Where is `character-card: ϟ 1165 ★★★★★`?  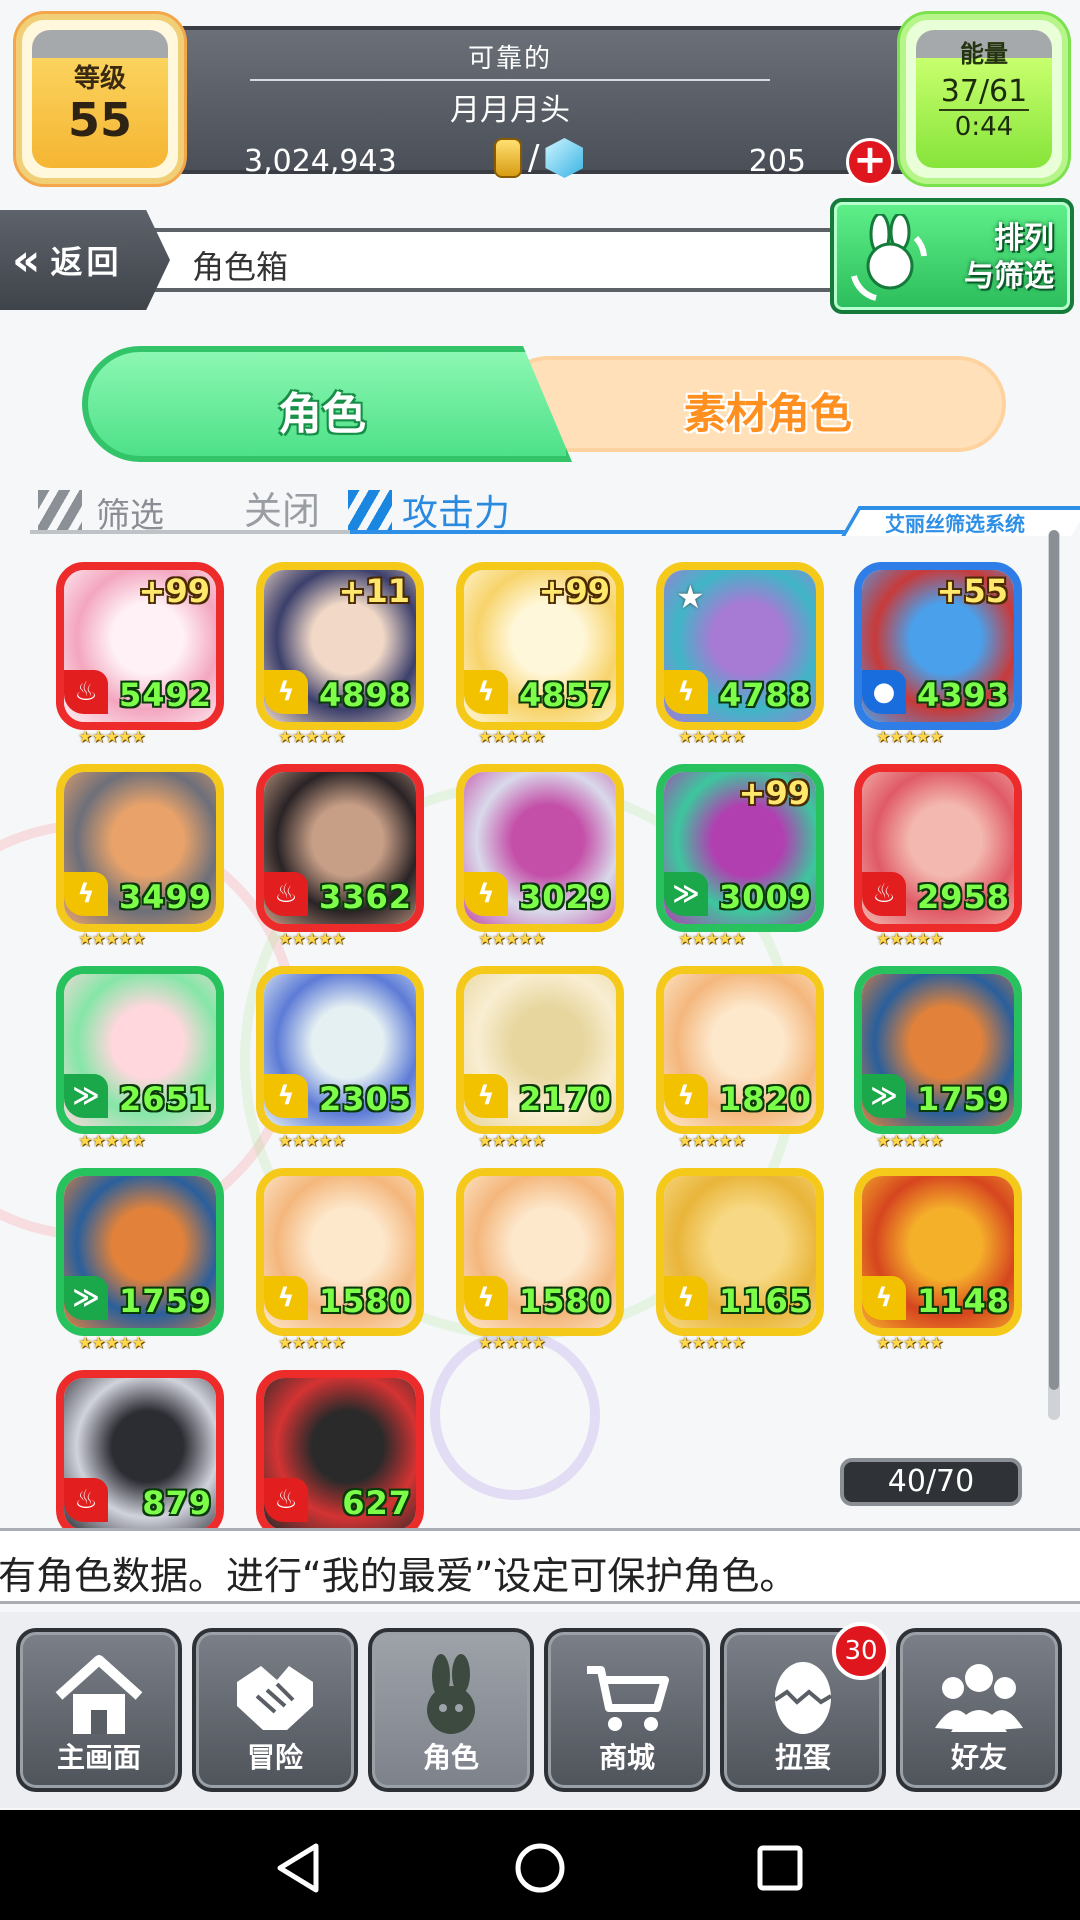 character-card: ϟ 1165 ★★★★★ is located at coordinates (742, 1260).